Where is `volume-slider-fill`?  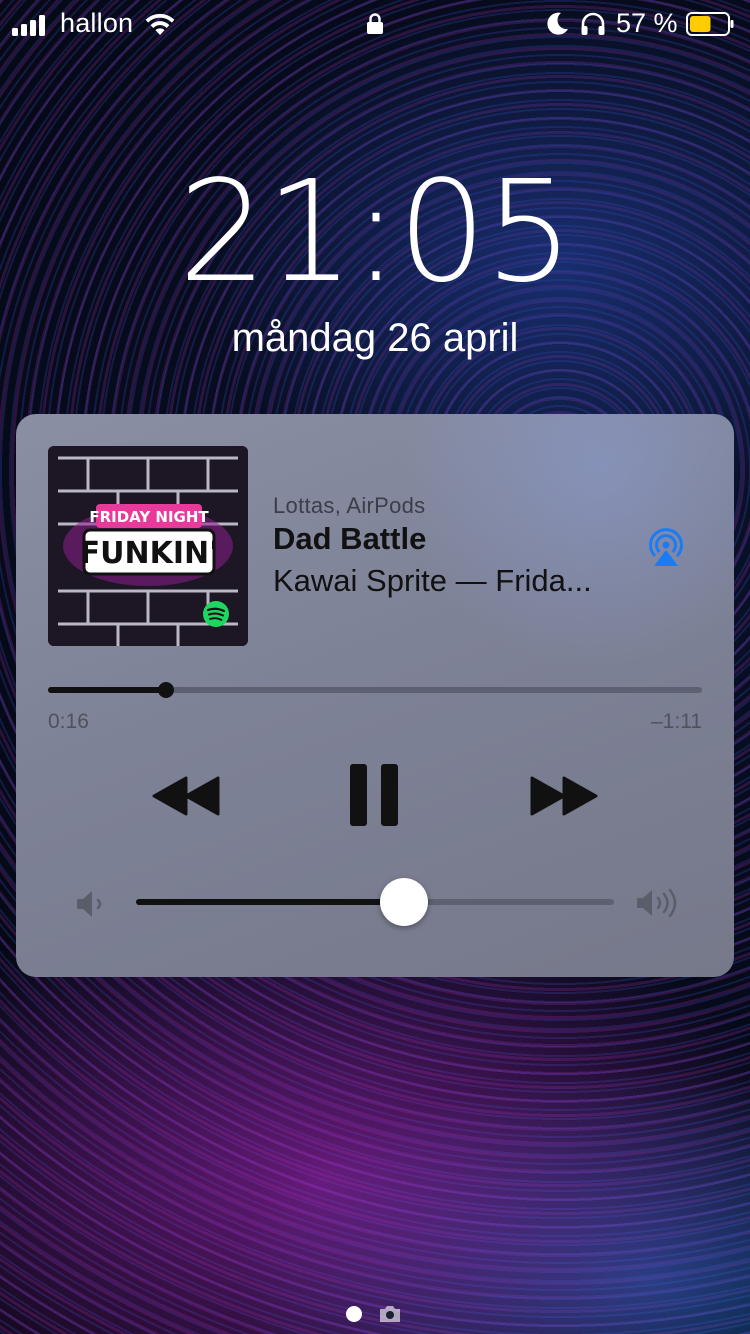
volume-slider-fill is located at coordinates (270, 902).